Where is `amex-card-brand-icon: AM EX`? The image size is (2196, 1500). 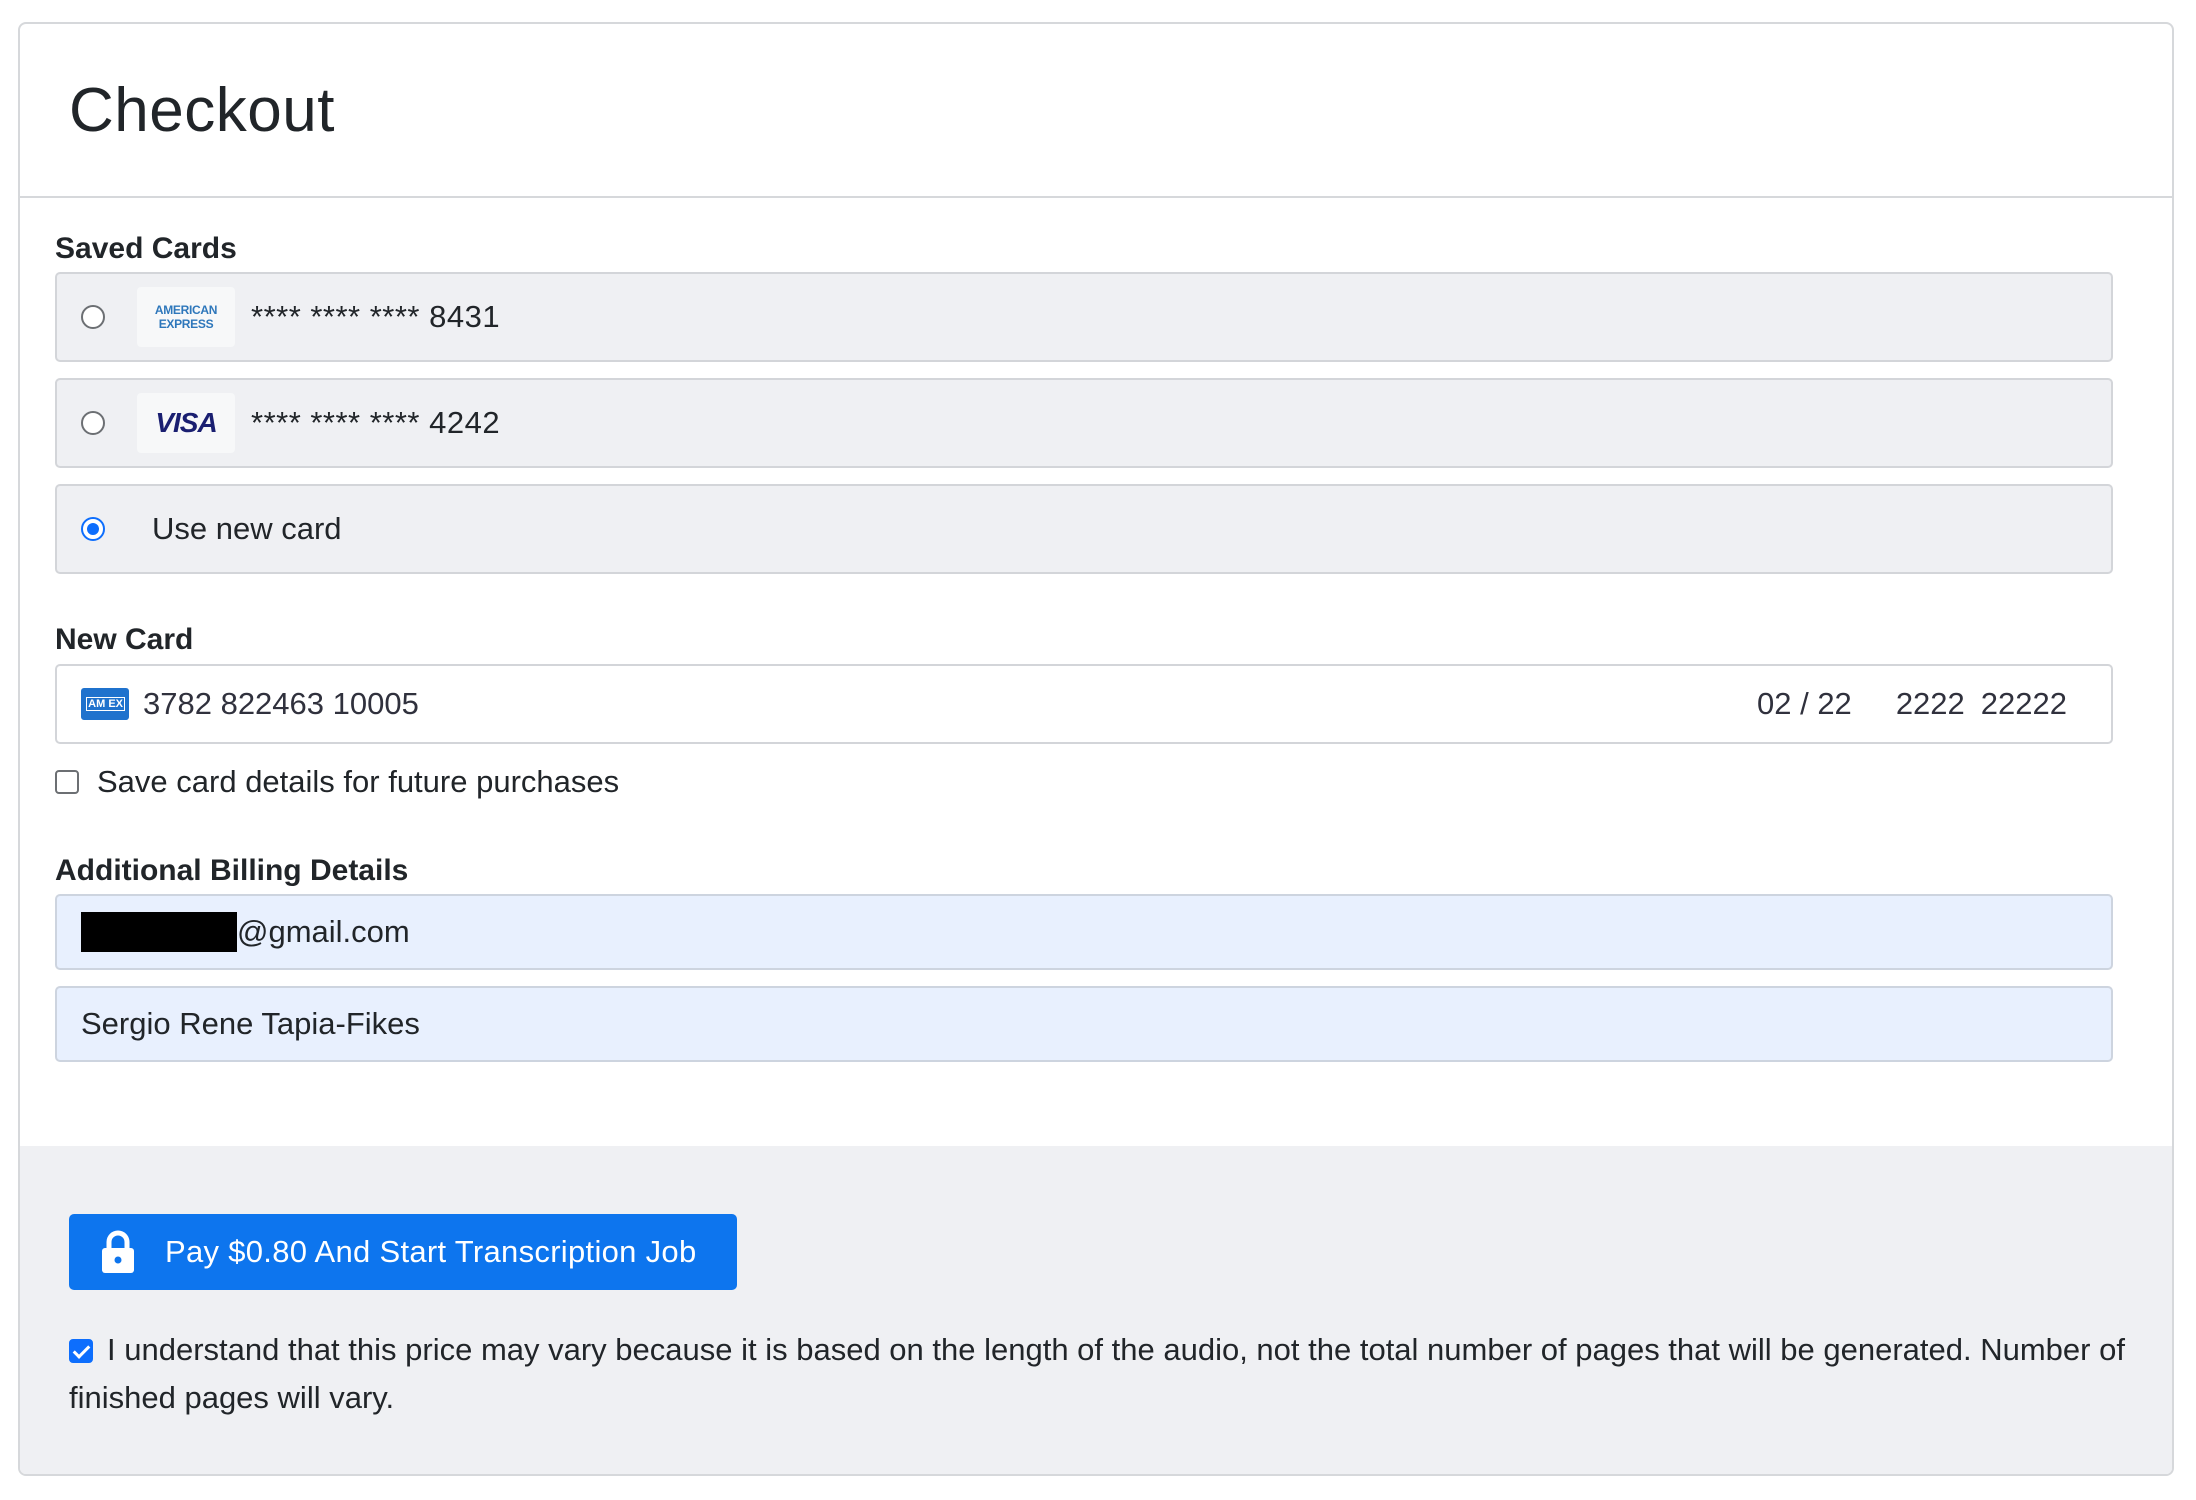 amex-card-brand-icon: AM EX is located at coordinates (105, 704).